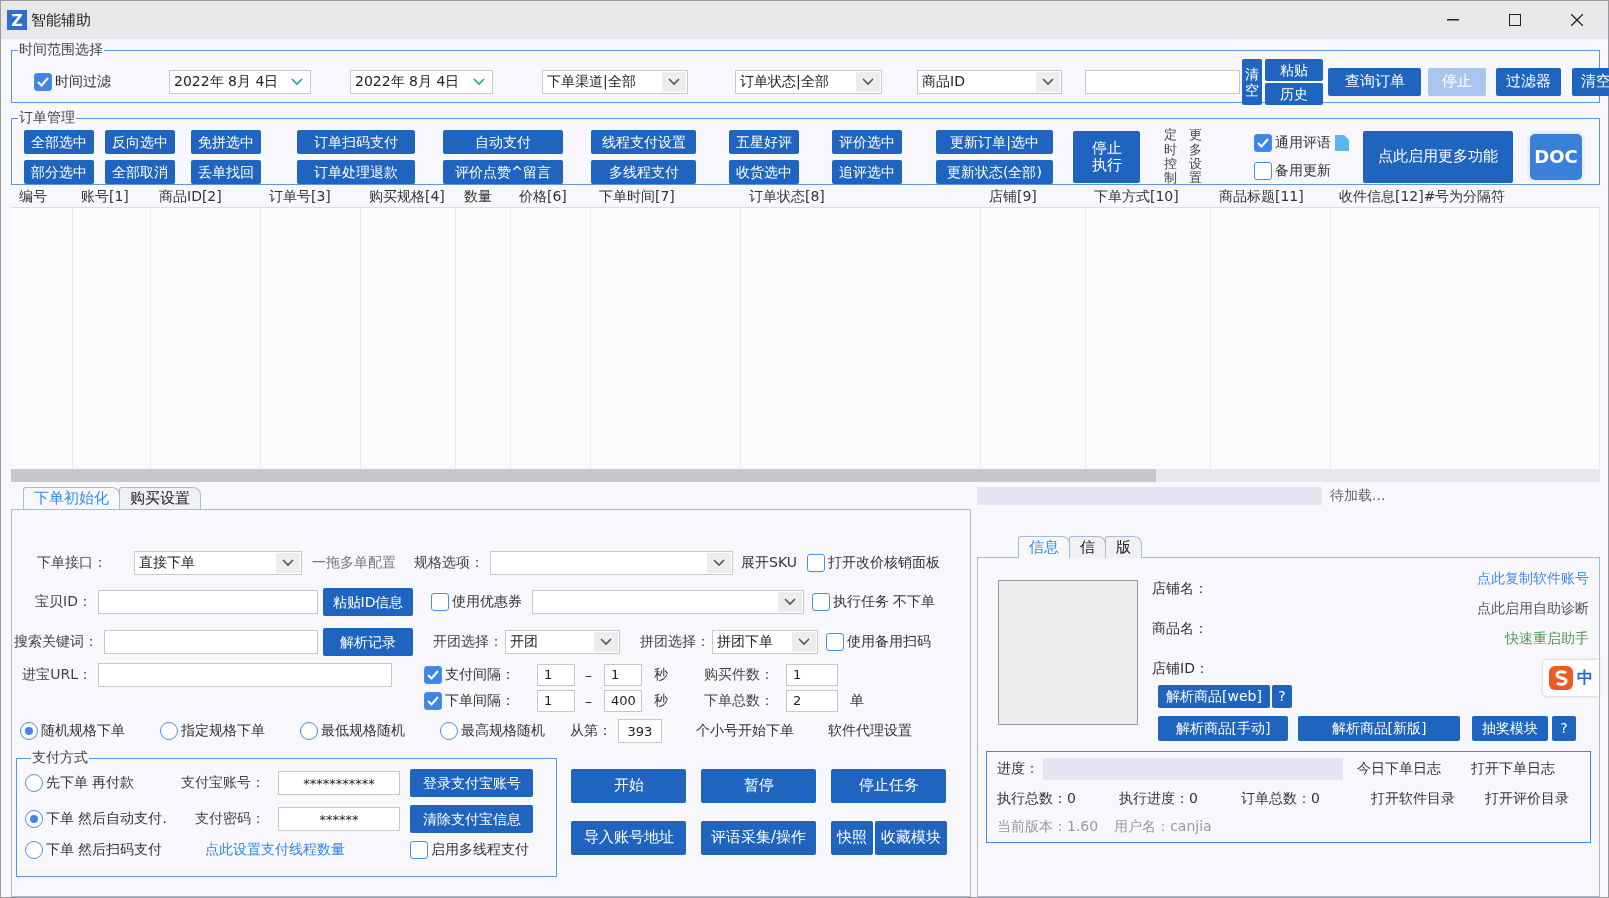 The height and width of the screenshot is (898, 1609). I want to click on review-dir-link: 打开评价目录, so click(1527, 799).